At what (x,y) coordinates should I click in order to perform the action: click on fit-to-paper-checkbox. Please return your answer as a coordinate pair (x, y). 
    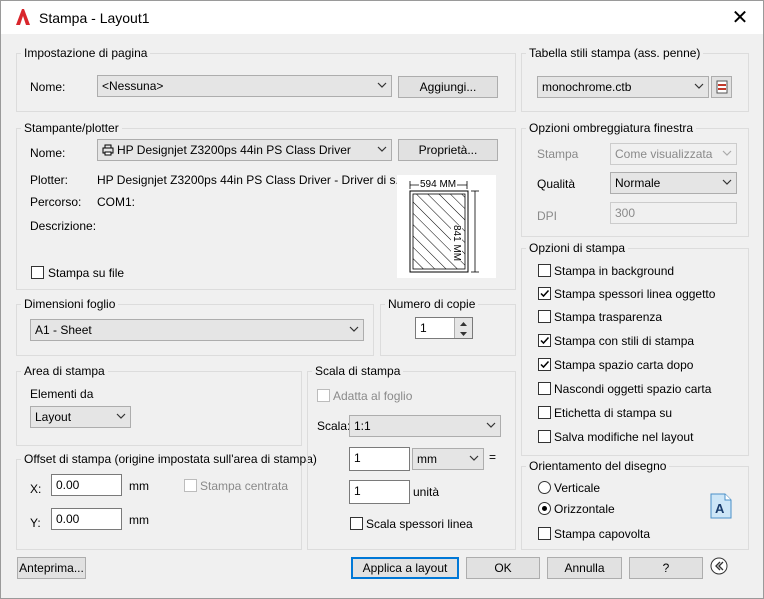
    Looking at the image, I should click on (323, 395).